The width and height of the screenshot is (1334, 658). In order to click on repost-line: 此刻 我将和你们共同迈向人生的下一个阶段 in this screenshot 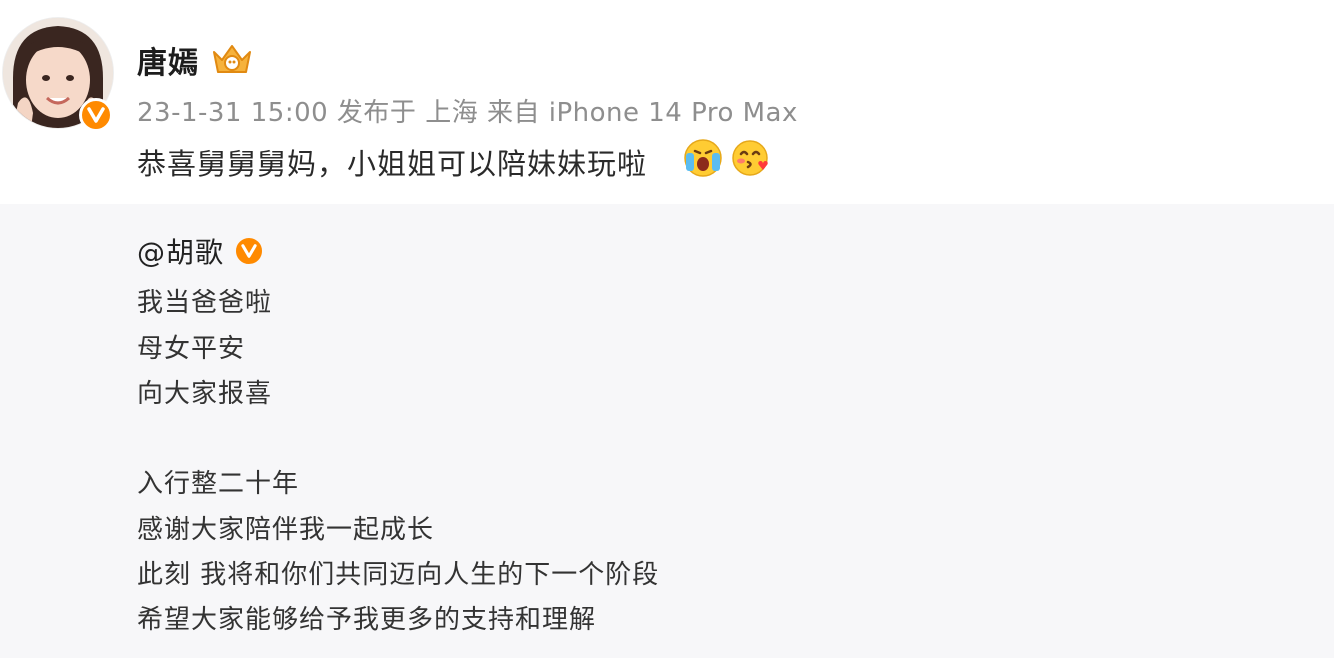, I will do `click(398, 575)`.